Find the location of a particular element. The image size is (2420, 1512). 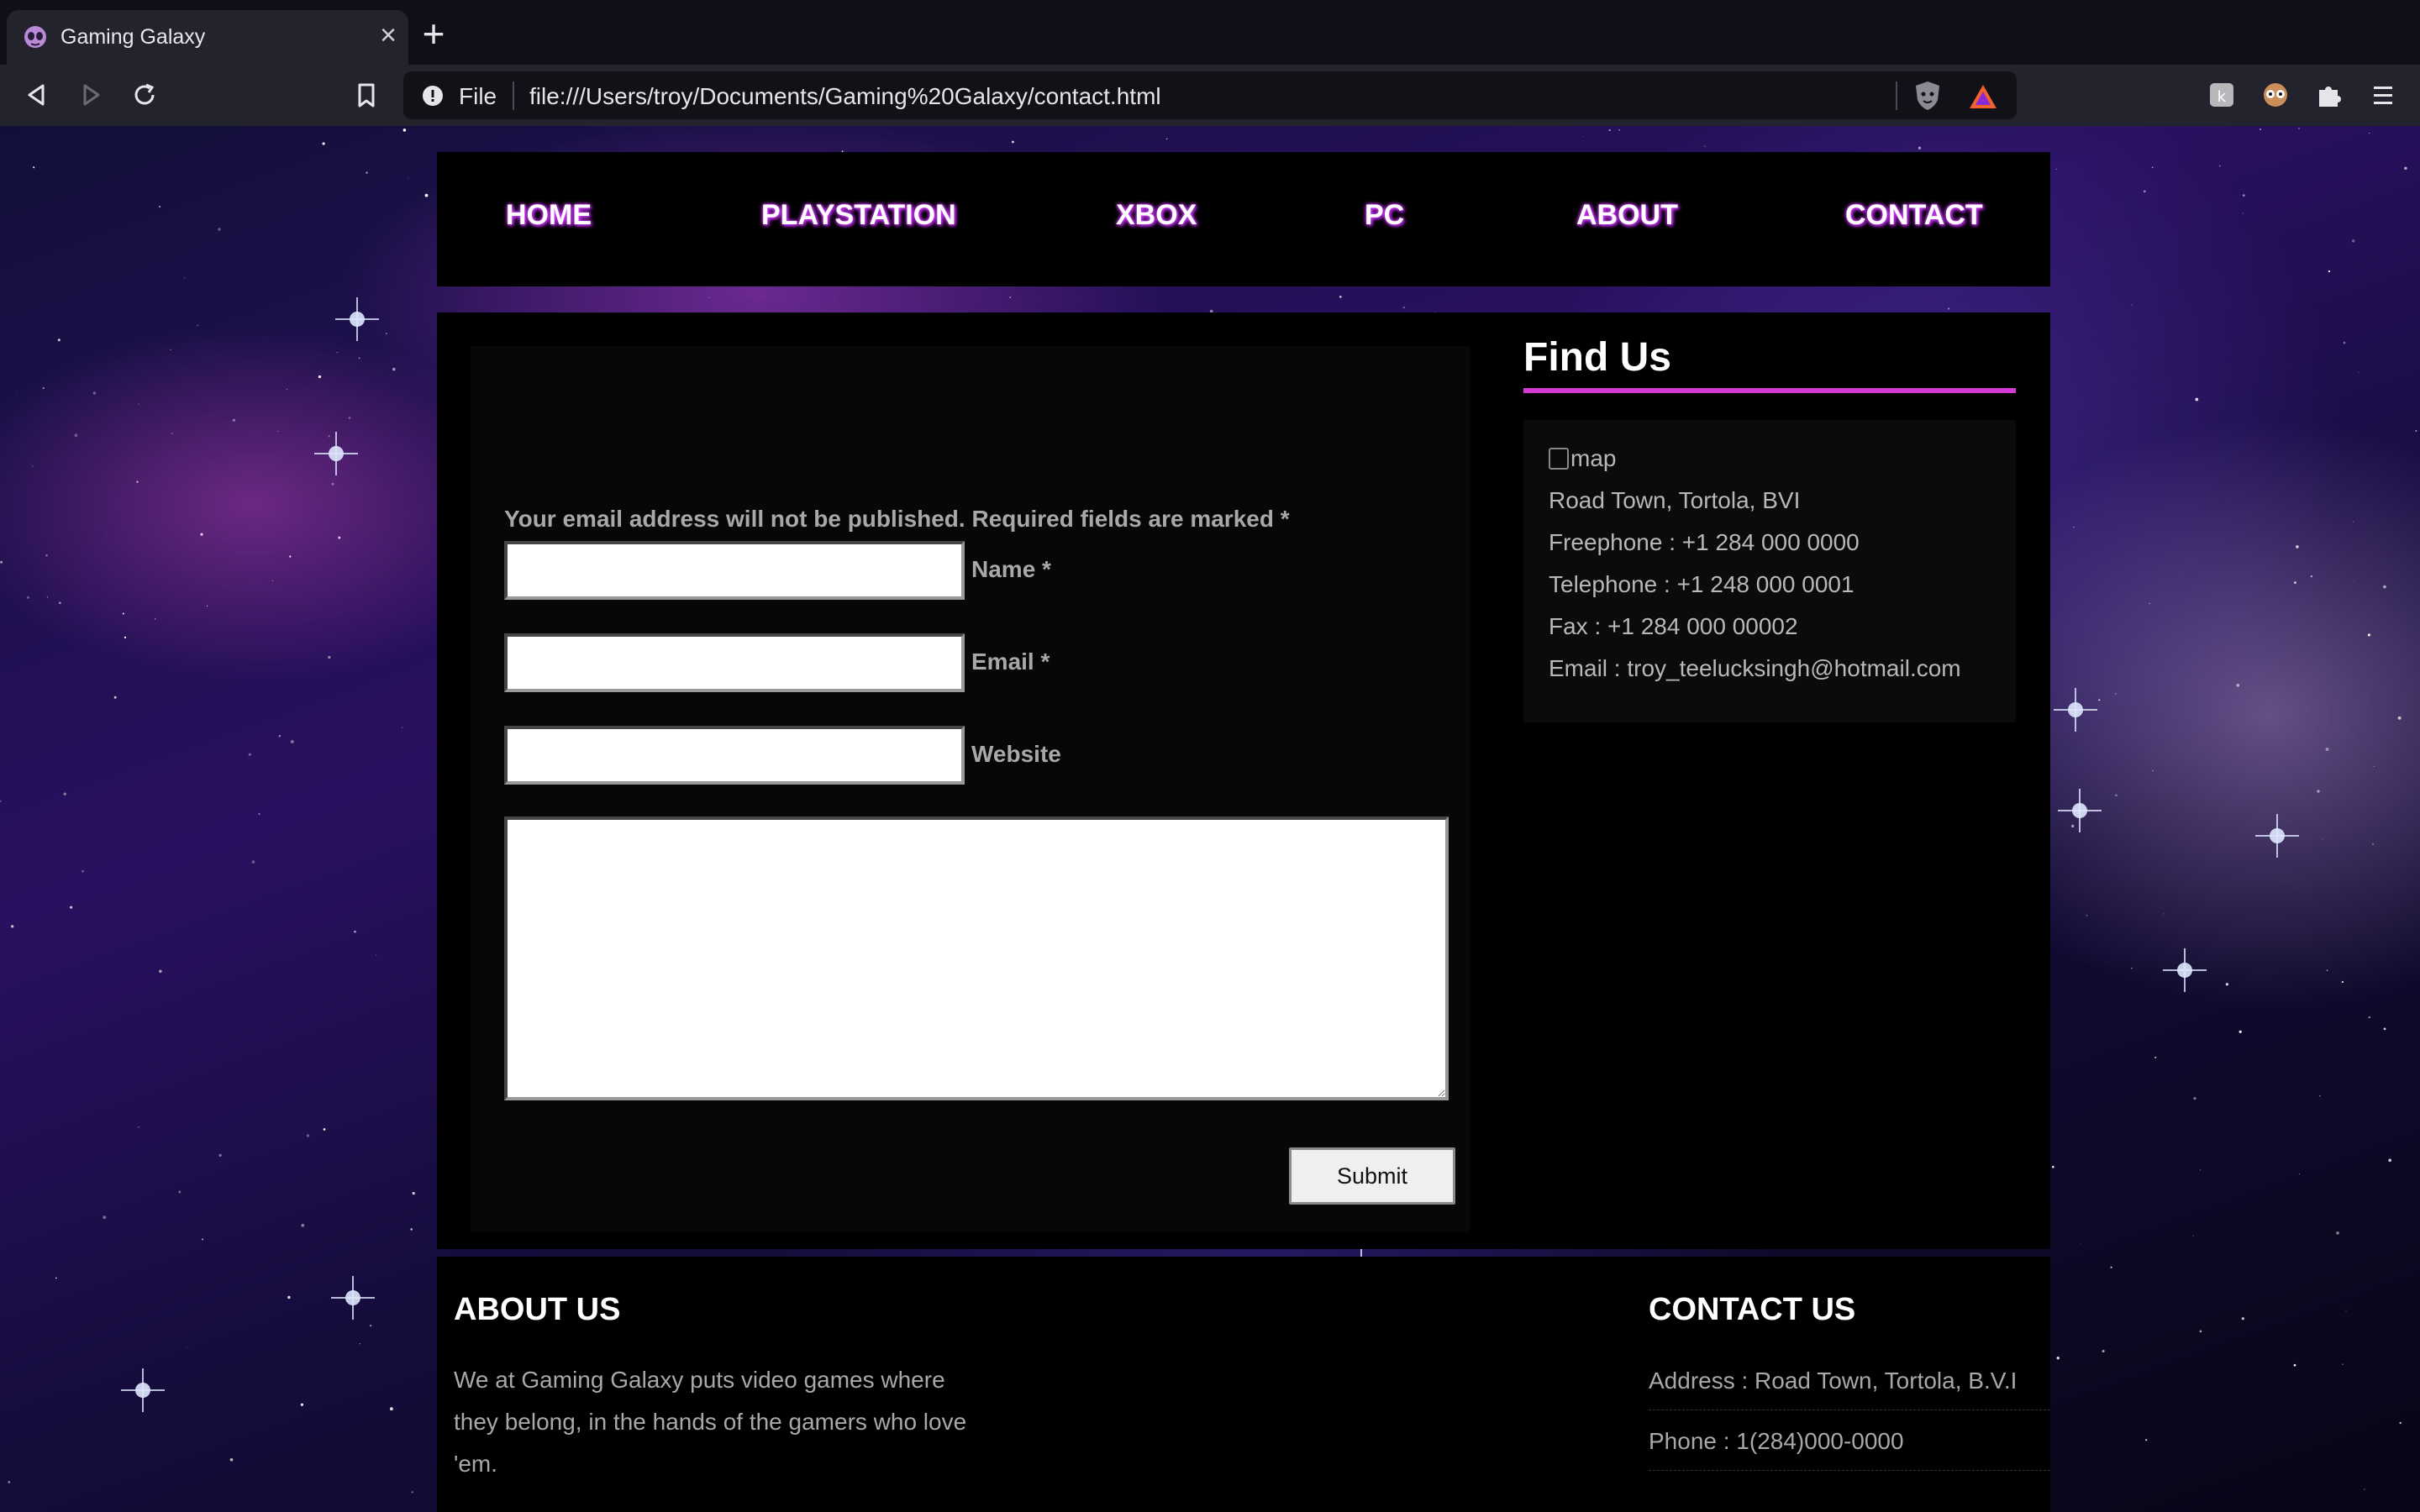

nav-pc: PC is located at coordinates (1384, 215).